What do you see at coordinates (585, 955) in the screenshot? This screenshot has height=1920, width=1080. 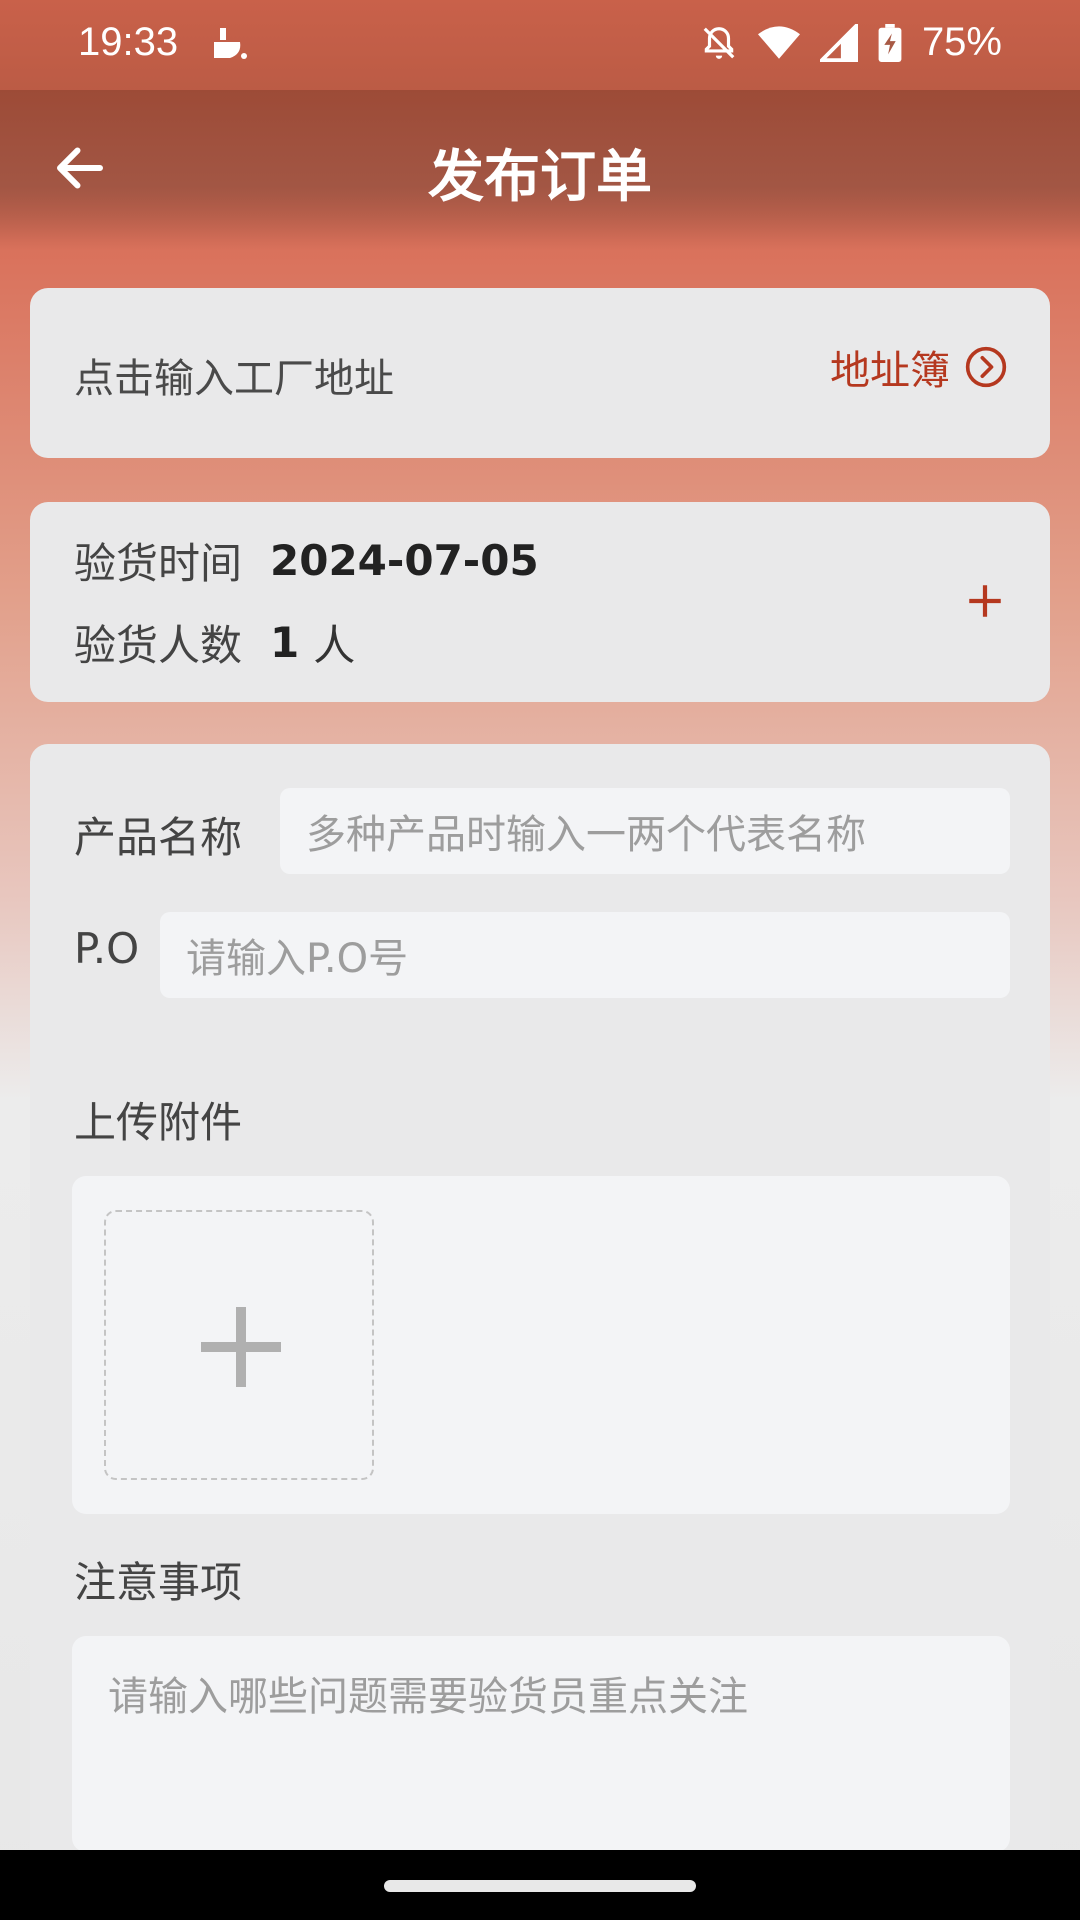 I see `po-input: 请输入P.O号` at bounding box center [585, 955].